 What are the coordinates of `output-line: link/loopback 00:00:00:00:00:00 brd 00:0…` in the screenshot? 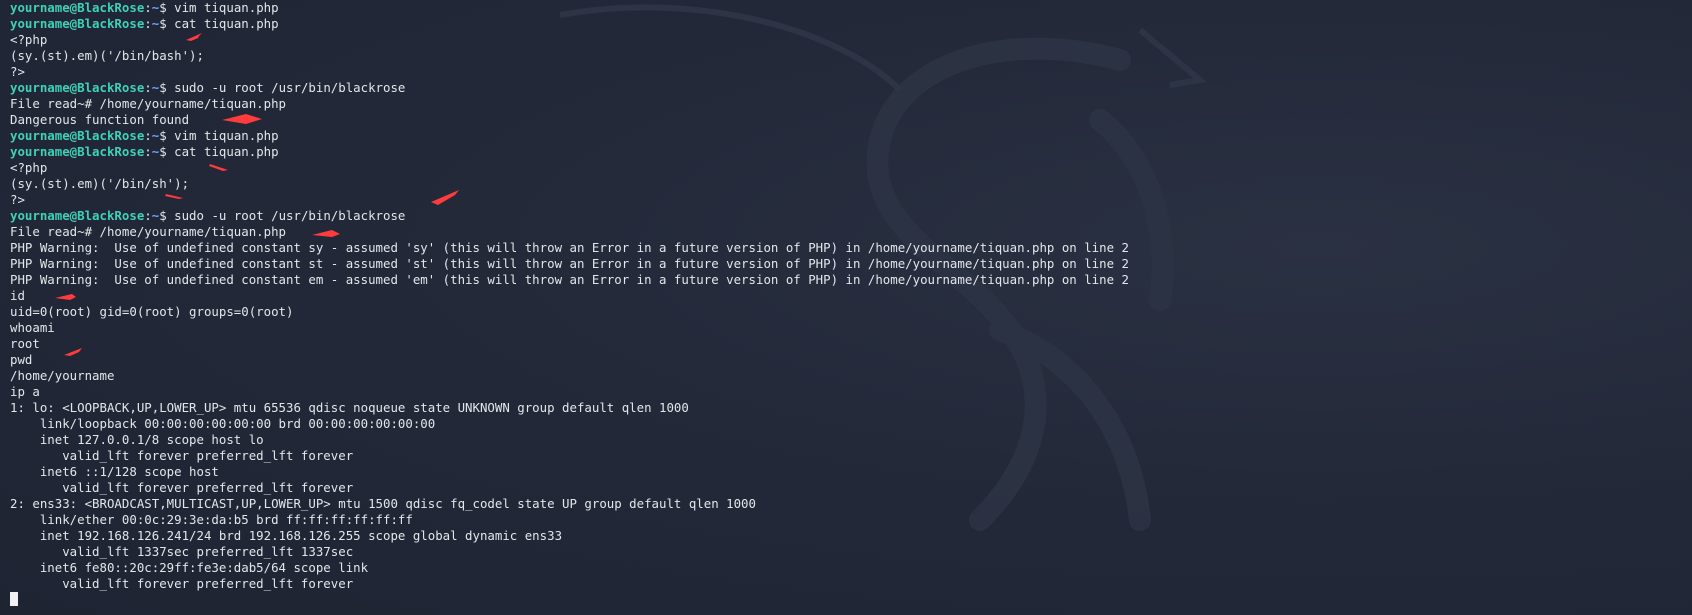 It's located at (223, 423).